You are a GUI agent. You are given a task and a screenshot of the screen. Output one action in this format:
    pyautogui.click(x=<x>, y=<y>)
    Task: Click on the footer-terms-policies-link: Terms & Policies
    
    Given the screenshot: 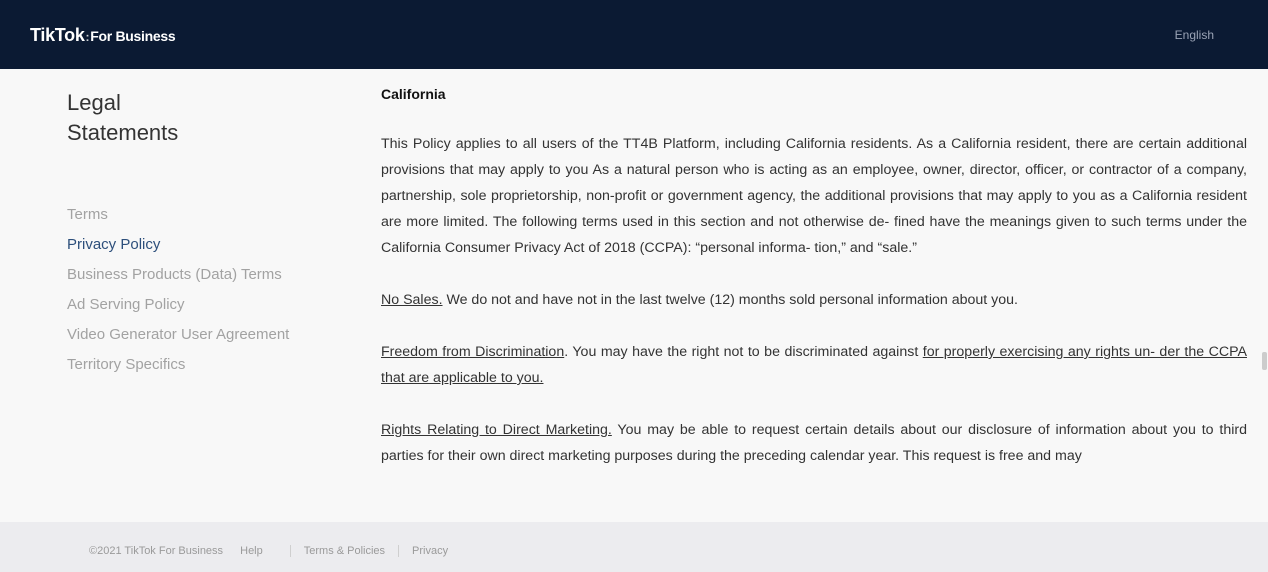 What is the action you would take?
    pyautogui.click(x=344, y=551)
    